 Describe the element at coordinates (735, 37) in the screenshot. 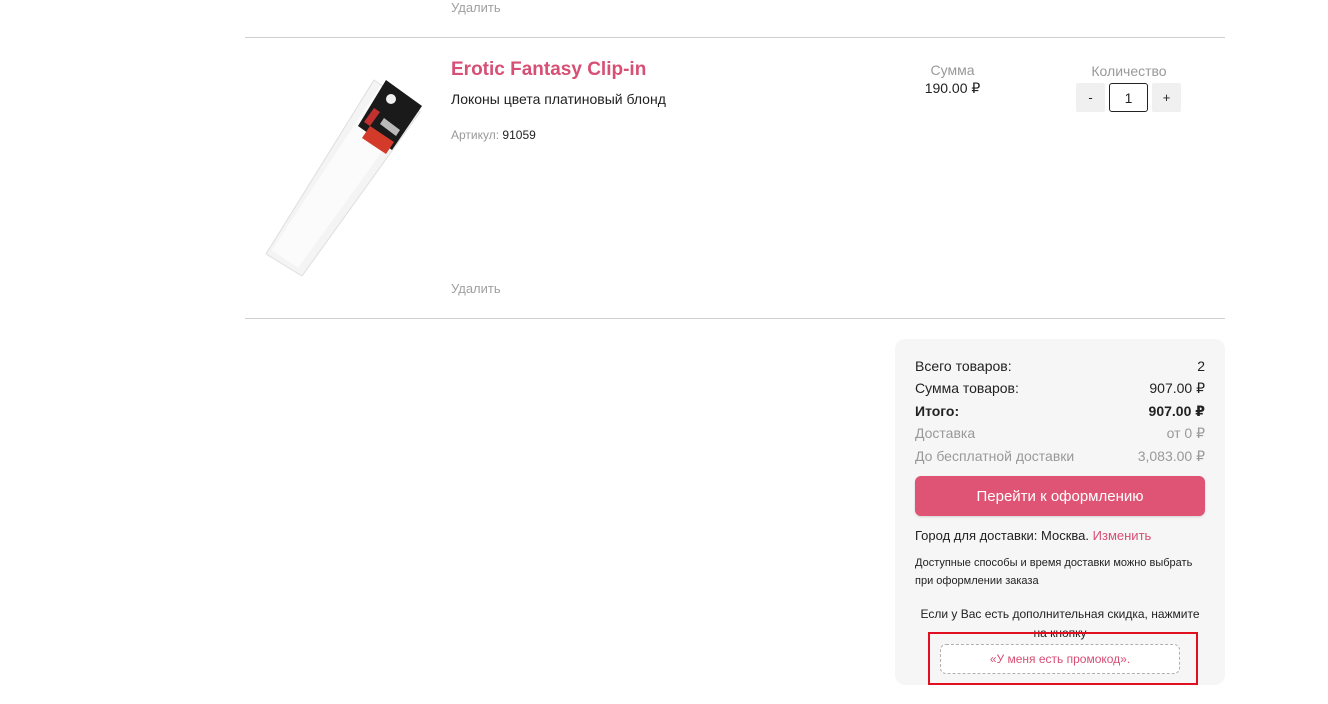

I see `item-divider-top` at that location.